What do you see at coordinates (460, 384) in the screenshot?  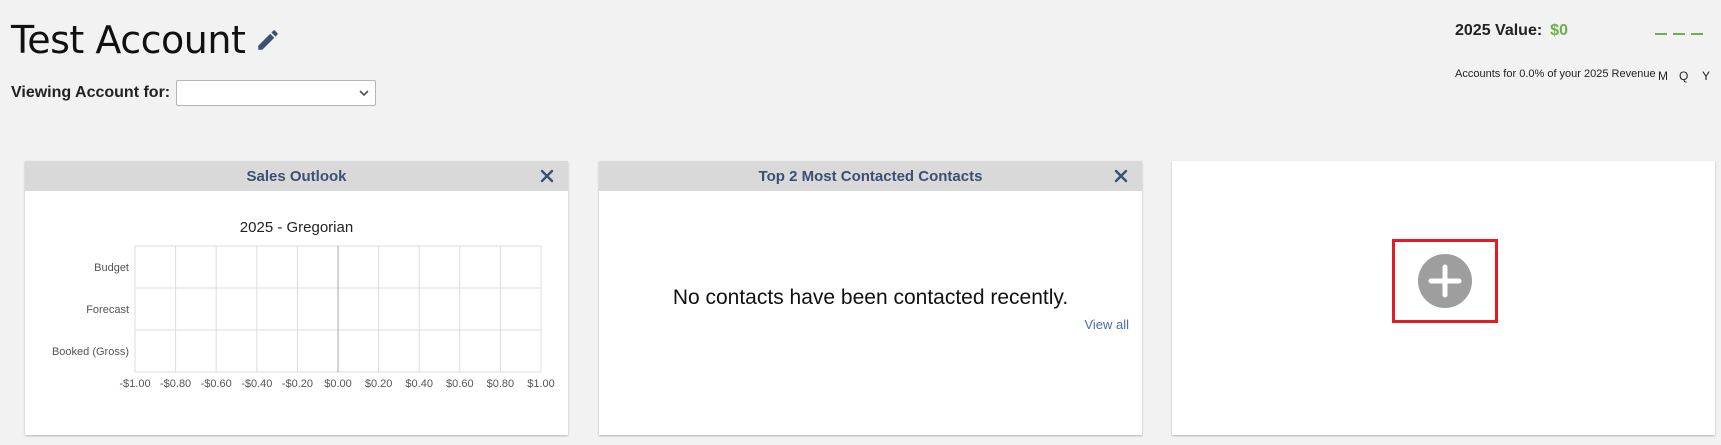 I see `chart-x-tick-label: $0.60` at bounding box center [460, 384].